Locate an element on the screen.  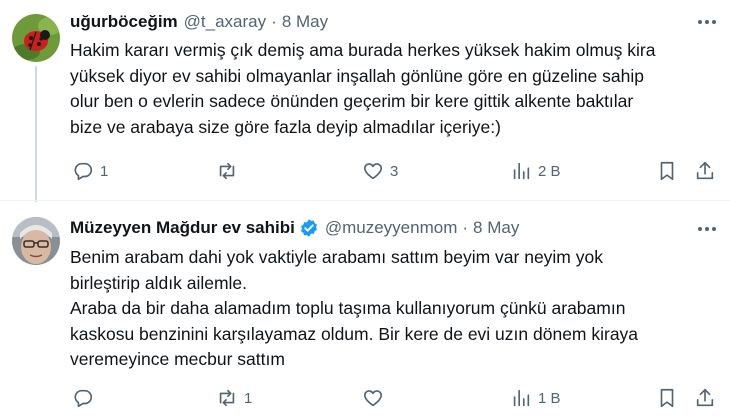
views-count: 2 B is located at coordinates (549, 171).